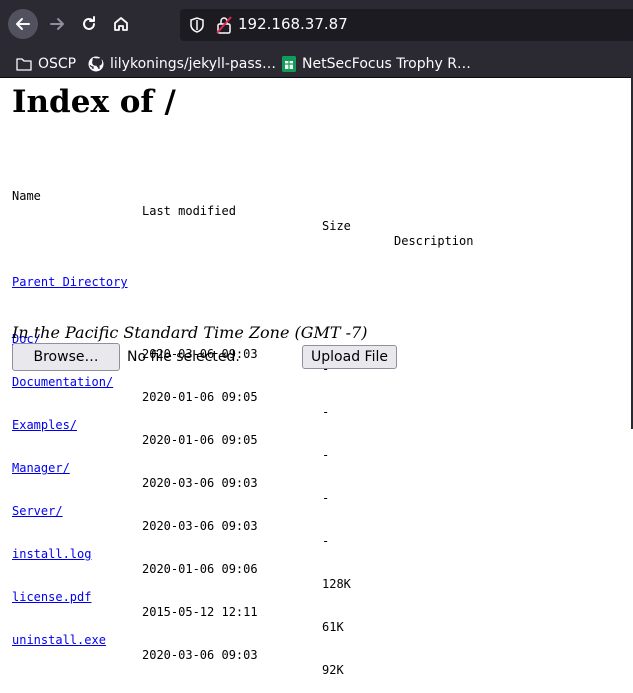  What do you see at coordinates (293, 24) in the screenshot?
I see `url-text: 192.168.37.87` at bounding box center [293, 24].